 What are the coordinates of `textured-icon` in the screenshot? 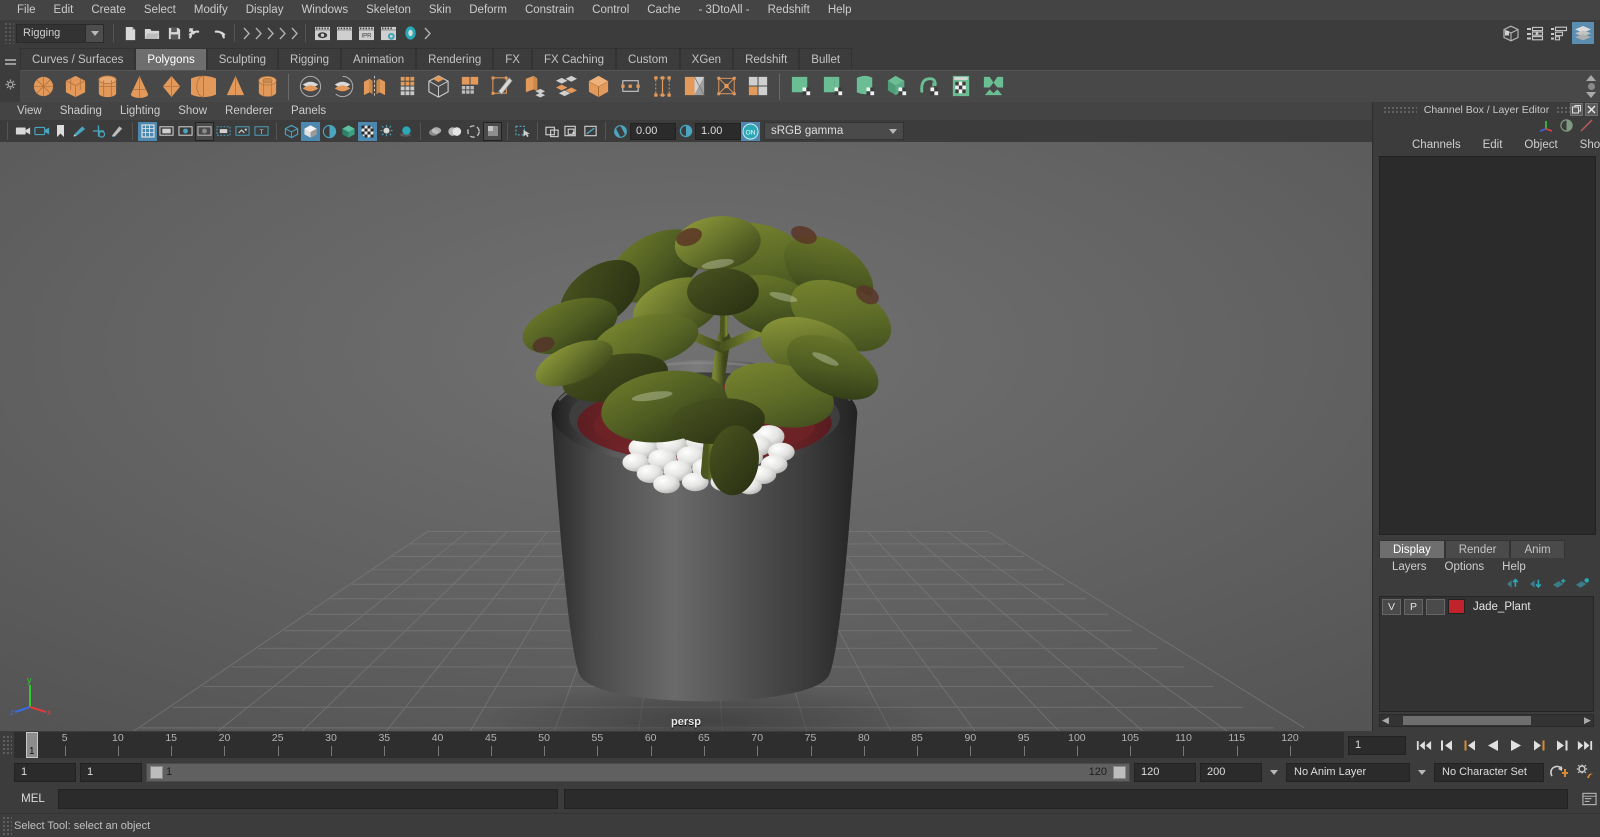 It's located at (348, 131).